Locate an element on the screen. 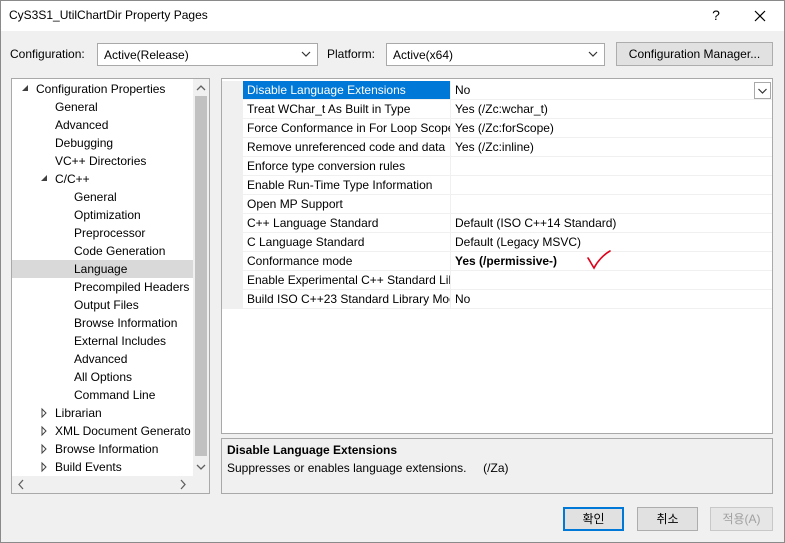 Image resolution: width=785 pixels, height=543 pixels. property-row: Disable Language Extensions No is located at coordinates (497, 90).